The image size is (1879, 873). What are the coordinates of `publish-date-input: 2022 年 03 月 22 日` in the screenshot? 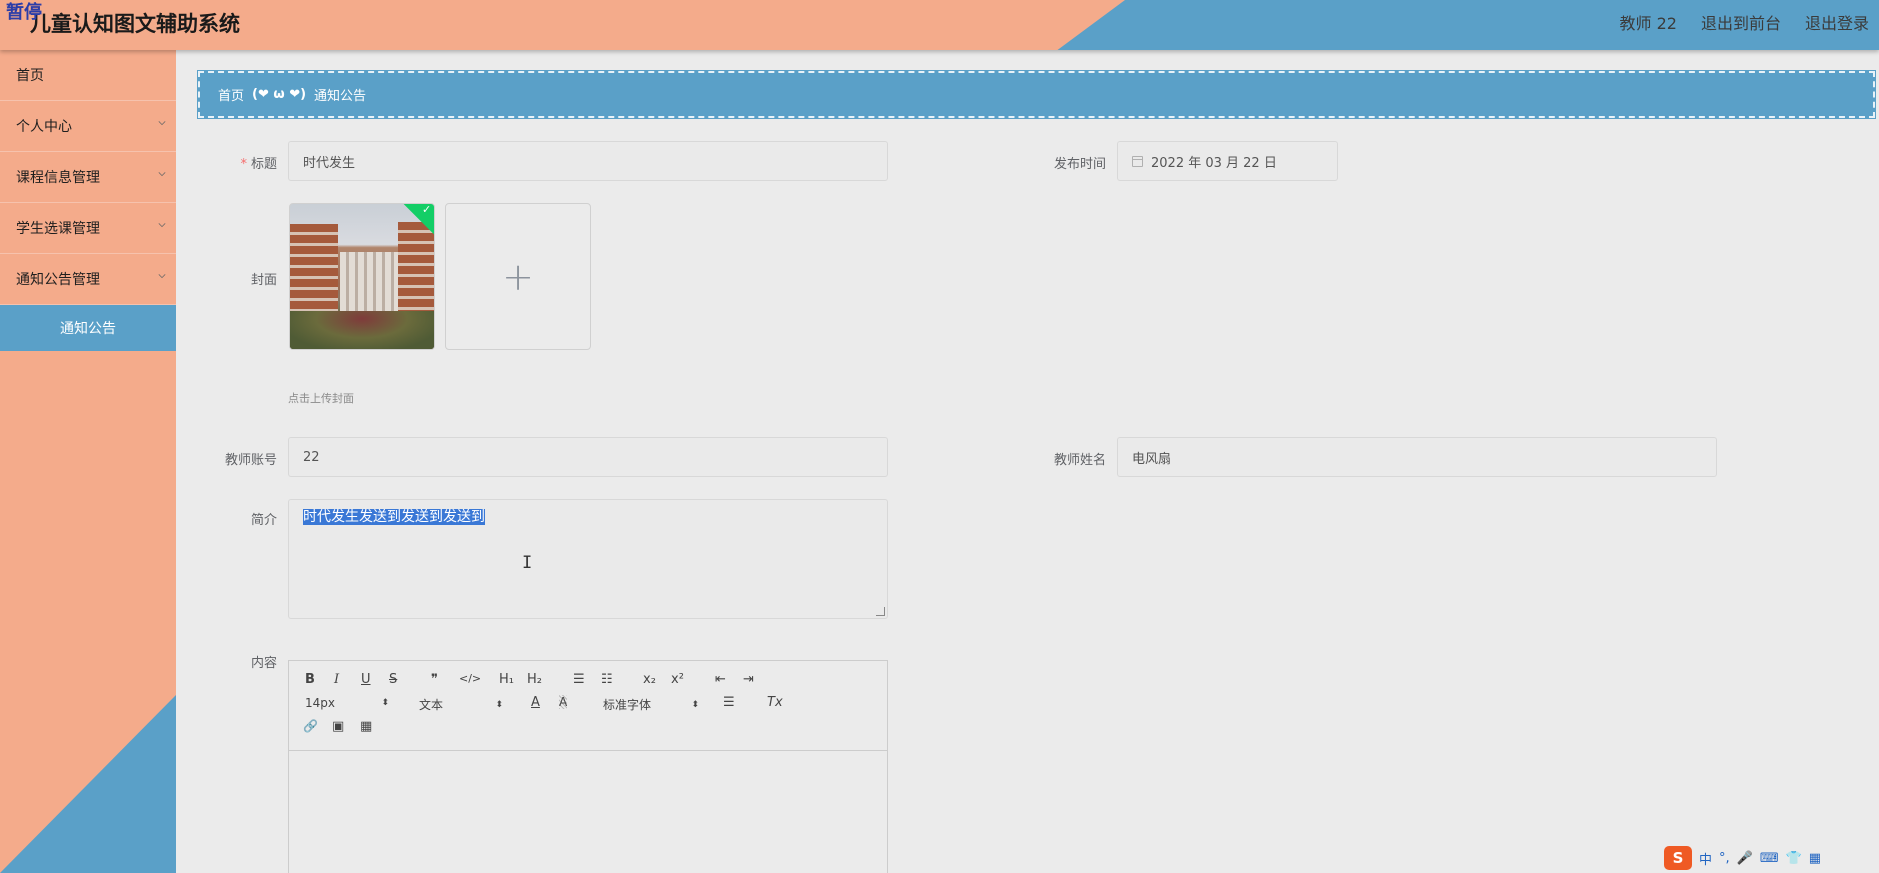 It's located at (1227, 161).